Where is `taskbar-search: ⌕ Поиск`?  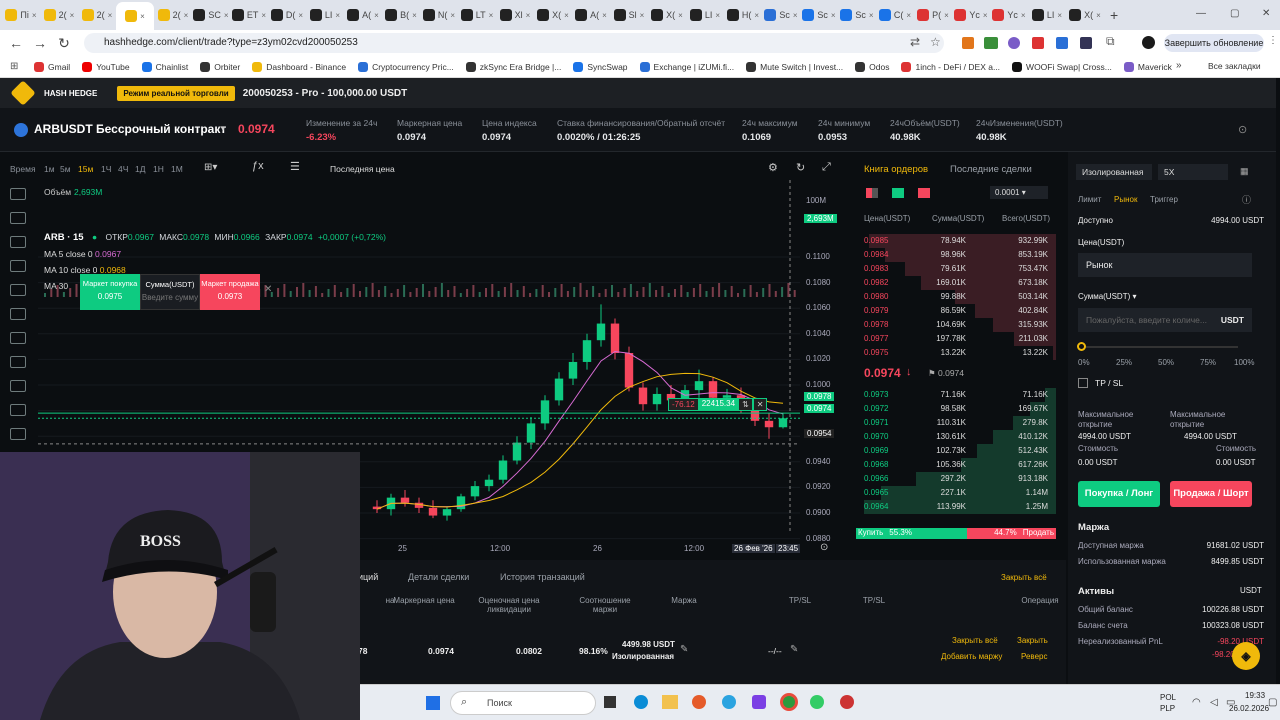 taskbar-search: ⌕ Поиск is located at coordinates (523, 703).